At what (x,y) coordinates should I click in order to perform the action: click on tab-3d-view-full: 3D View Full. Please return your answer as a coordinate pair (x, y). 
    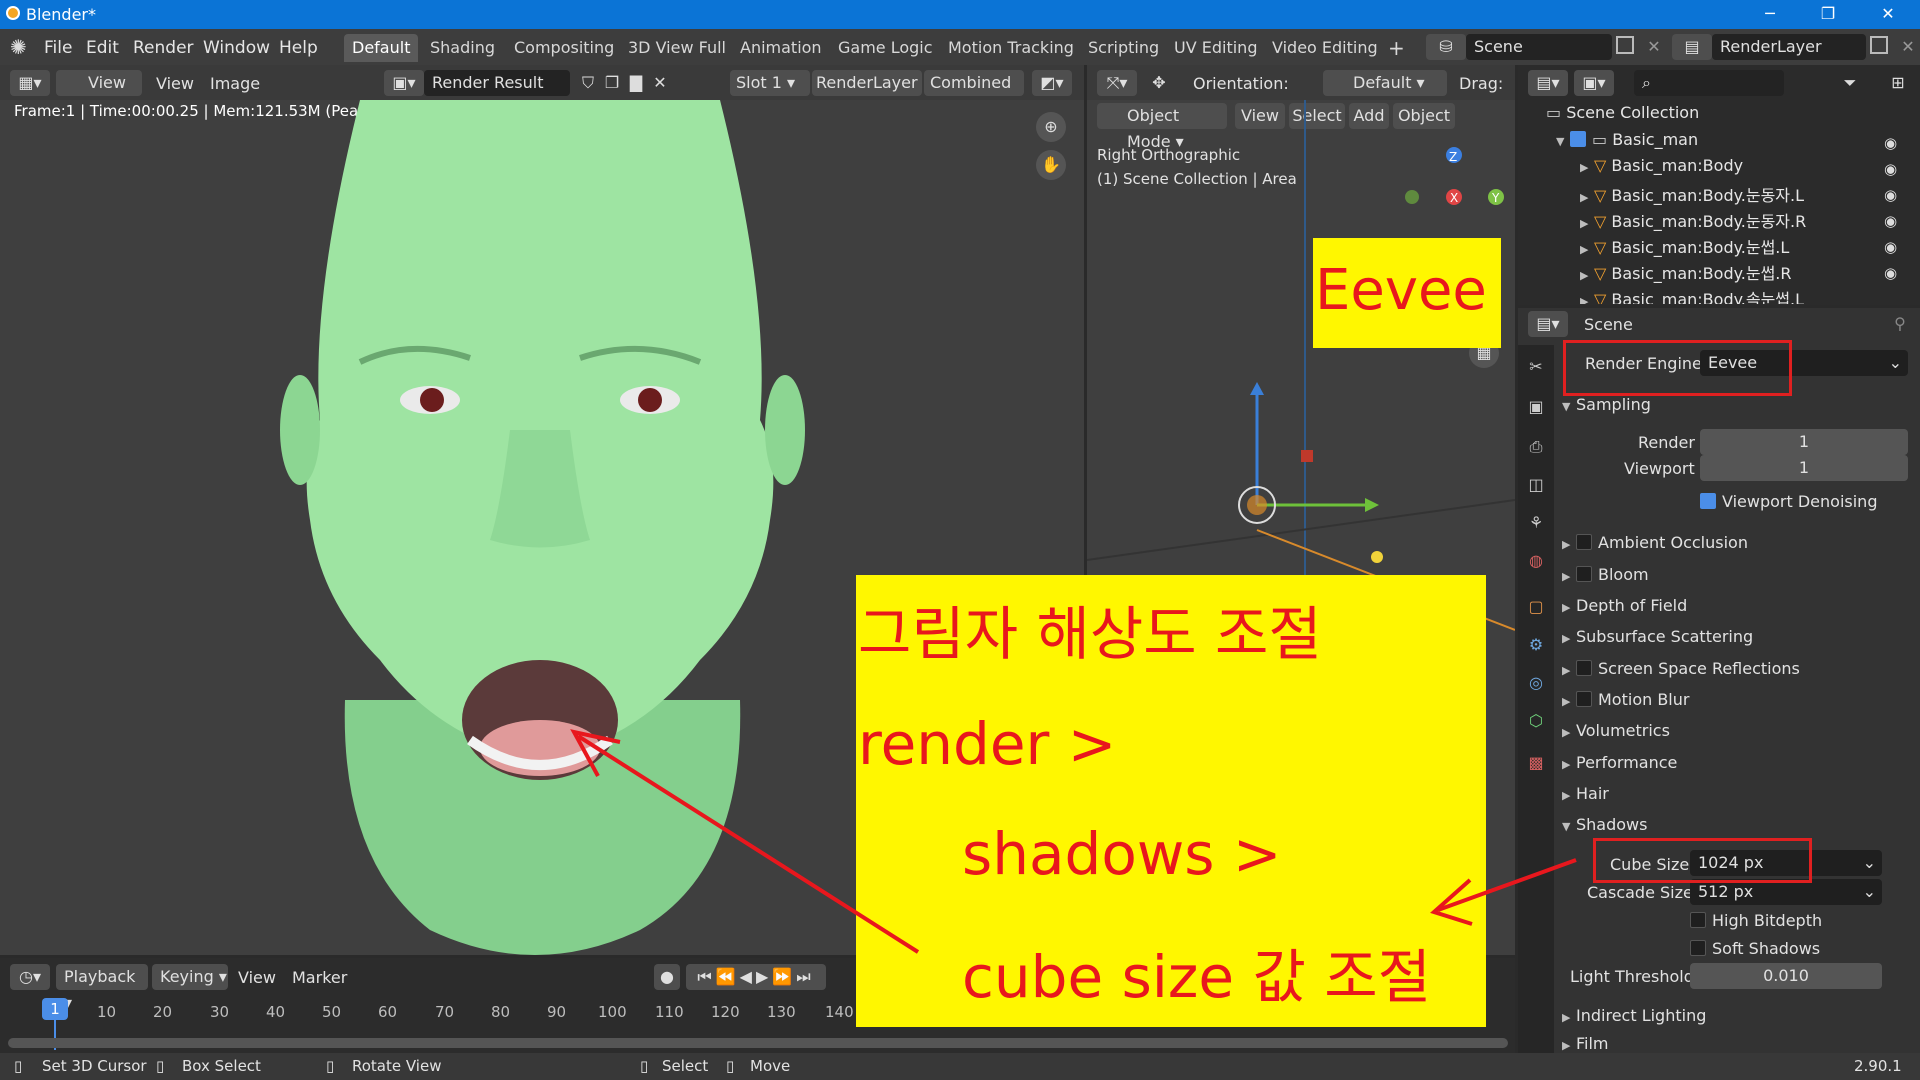
    Looking at the image, I should click on (677, 48).